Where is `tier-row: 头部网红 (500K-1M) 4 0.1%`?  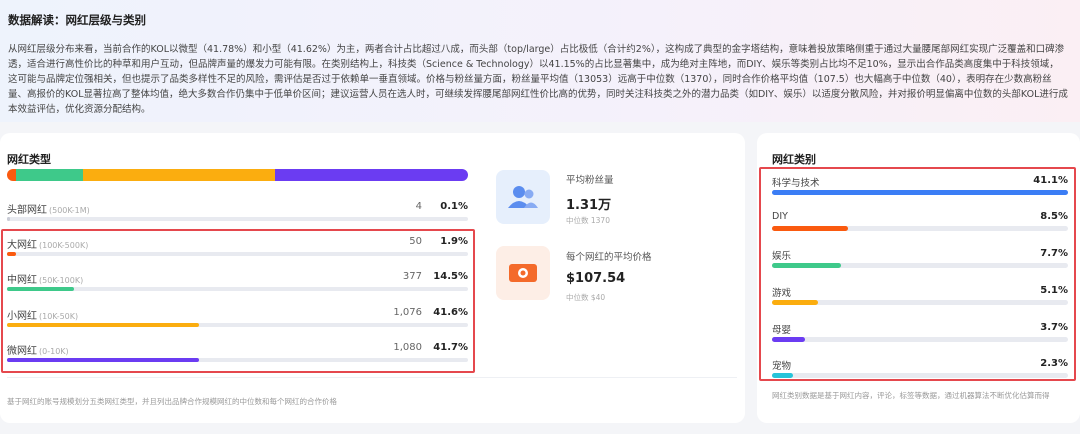
tier-row: 头部网红 (500K-1M) 4 0.1% is located at coordinates (237, 216).